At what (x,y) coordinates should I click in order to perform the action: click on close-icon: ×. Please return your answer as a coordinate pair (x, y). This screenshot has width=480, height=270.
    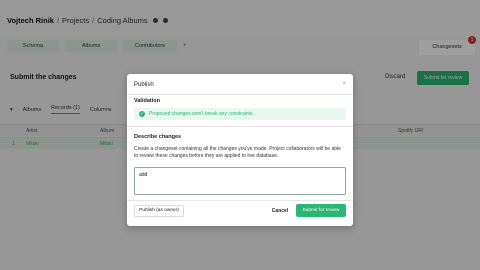
    Looking at the image, I should click on (344, 84).